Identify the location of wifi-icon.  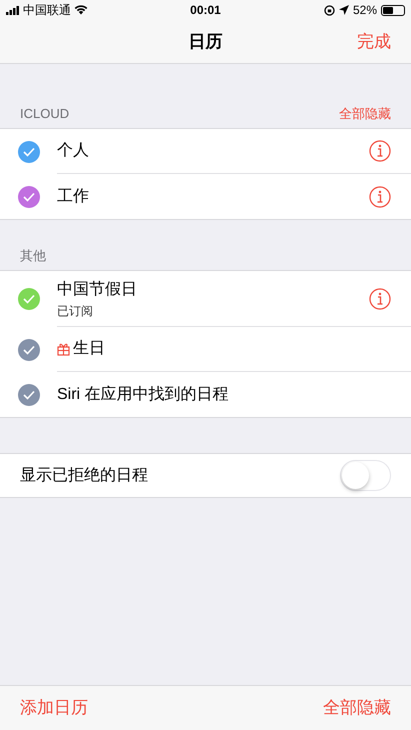
(81, 10).